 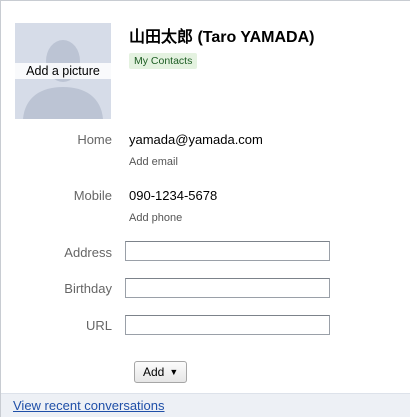 I want to click on address-input, so click(x=227, y=251).